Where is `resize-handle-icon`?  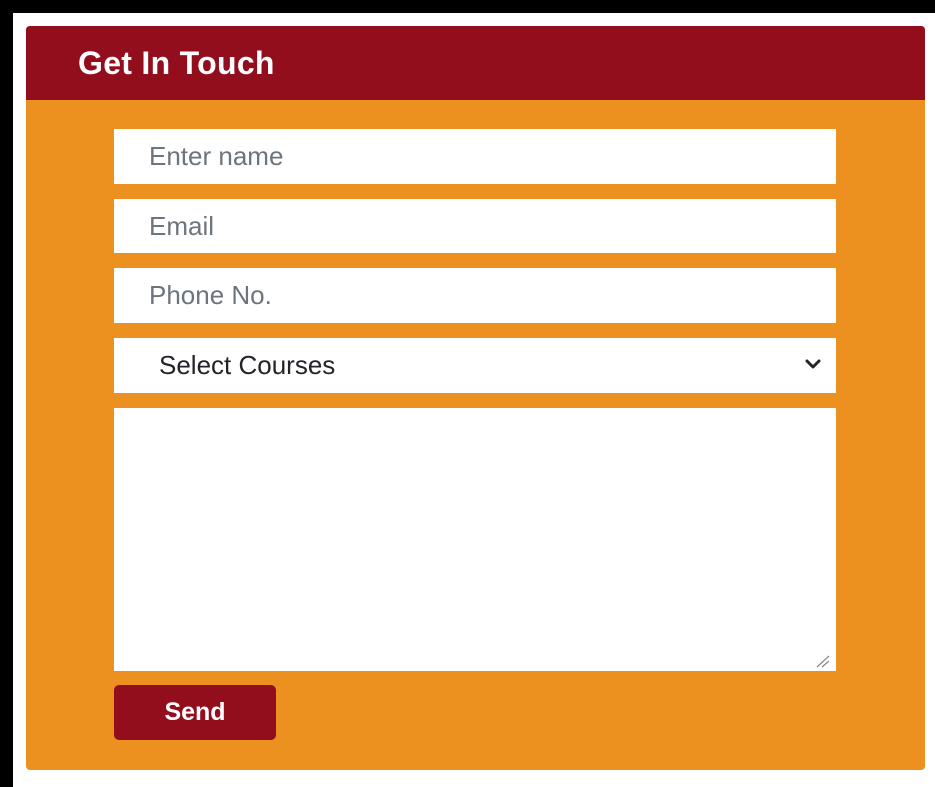
resize-handle-icon is located at coordinates (822, 661).